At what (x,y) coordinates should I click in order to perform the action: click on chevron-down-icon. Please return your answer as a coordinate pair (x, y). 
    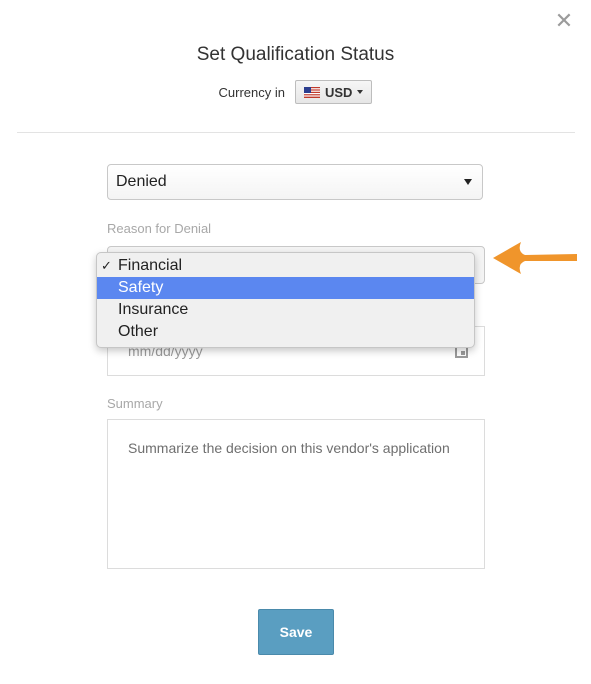
    Looking at the image, I should click on (360, 92).